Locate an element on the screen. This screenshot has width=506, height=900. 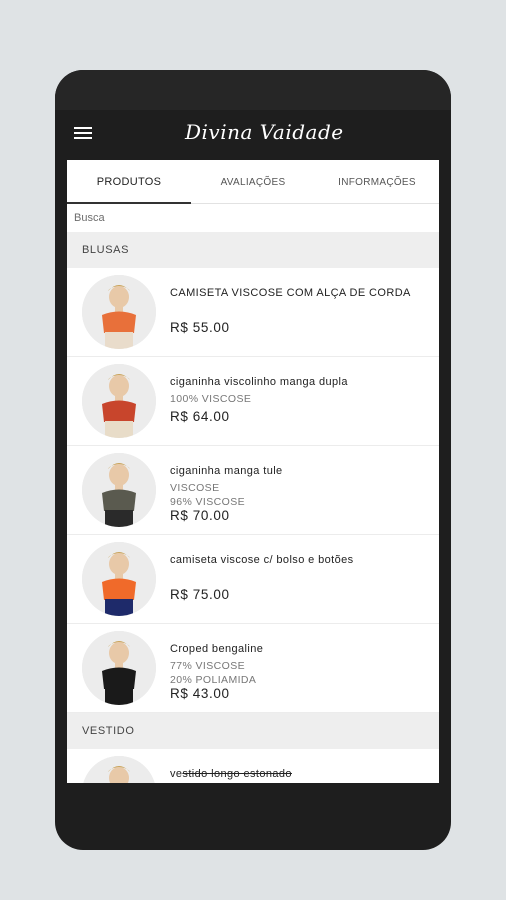
search-input: Busca is located at coordinates (253, 218).